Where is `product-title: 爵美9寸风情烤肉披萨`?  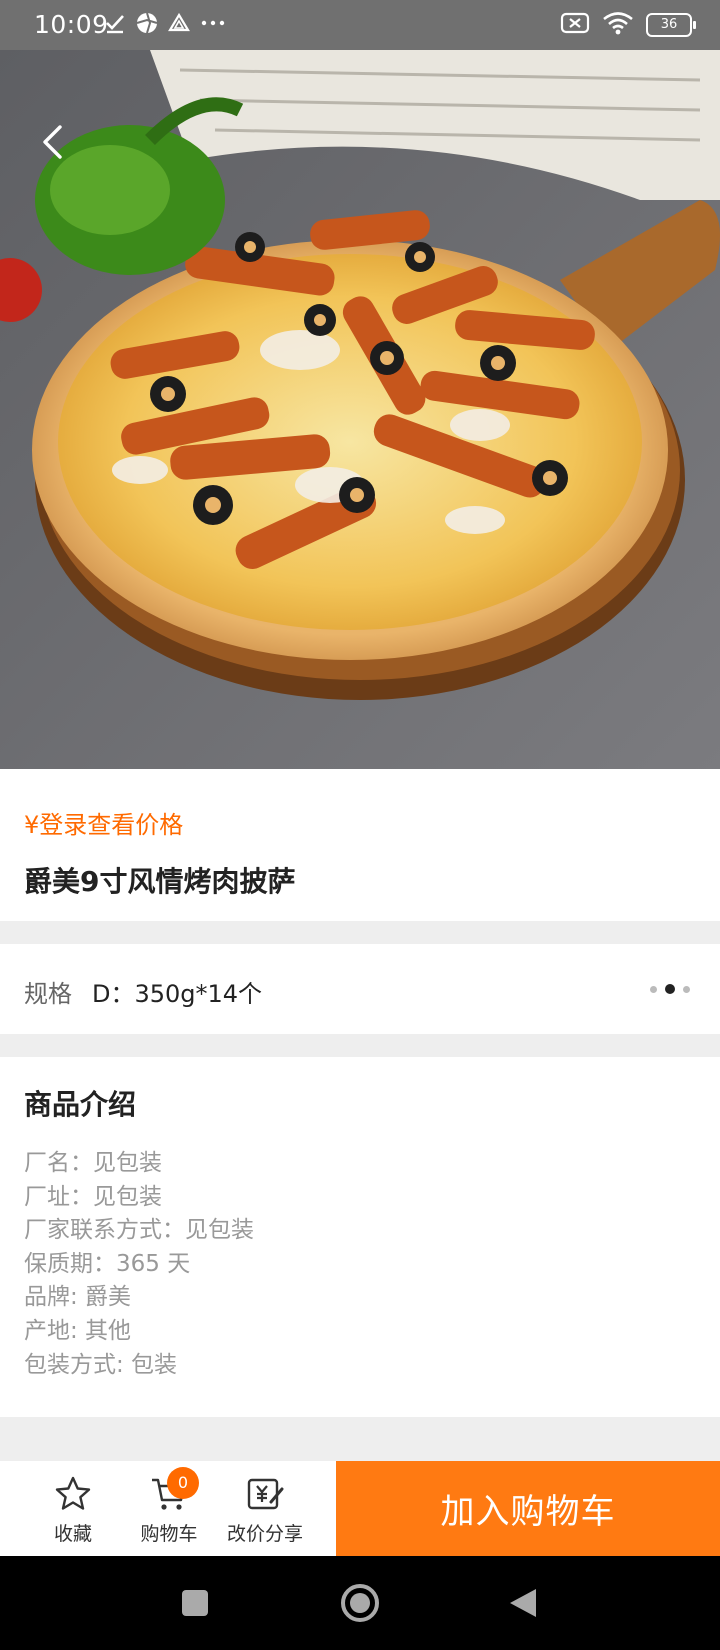 product-title: 爵美9寸风情烤肉披萨 is located at coordinates (160, 881).